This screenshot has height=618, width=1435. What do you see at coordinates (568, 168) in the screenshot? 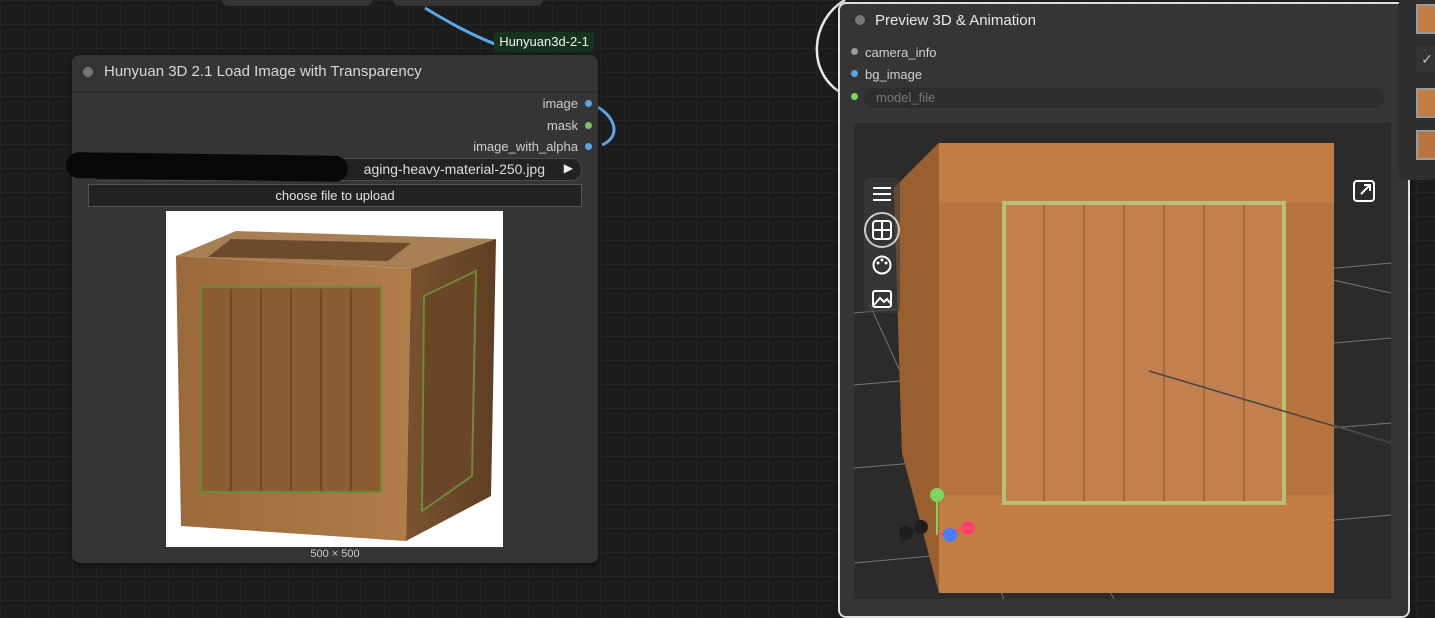
I see `combo-arrow-icon: ▶` at bounding box center [568, 168].